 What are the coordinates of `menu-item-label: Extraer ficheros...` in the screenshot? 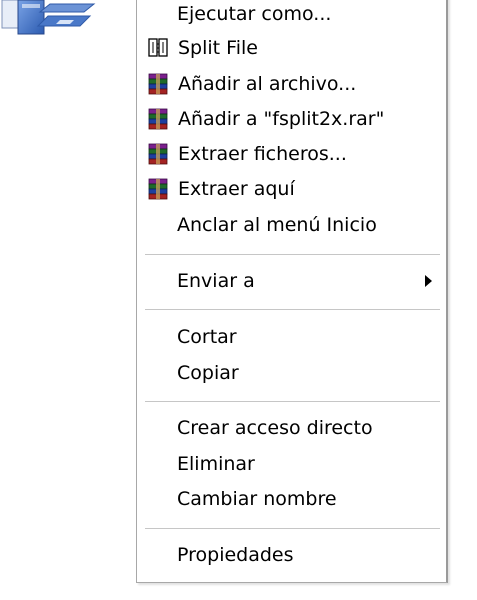 It's located at (262, 154).